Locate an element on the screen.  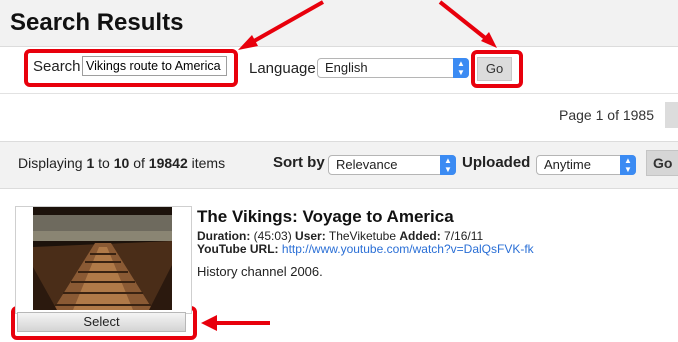
result-count: Displaying 1 to 10 of 19842 items is located at coordinates (122, 163).